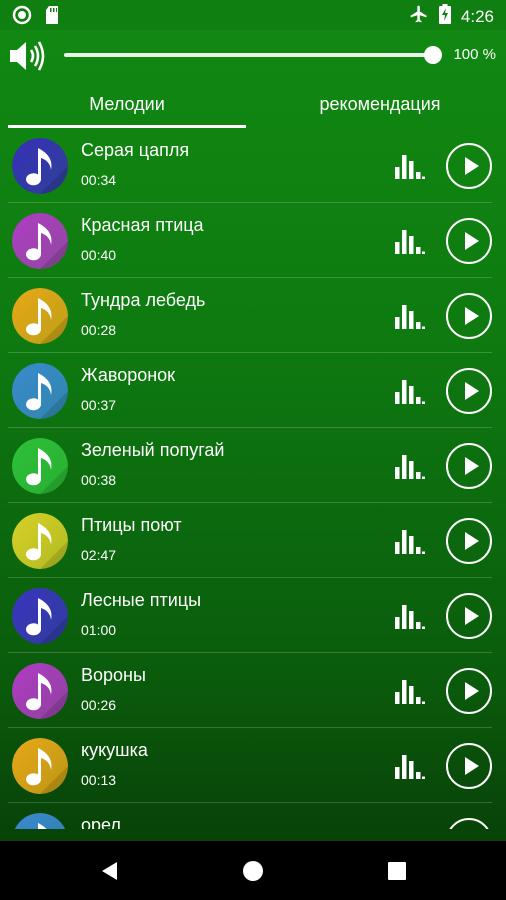  Describe the element at coordinates (250, 390) in the screenshot. I see `track-row: Жаворонок 00:37` at that location.